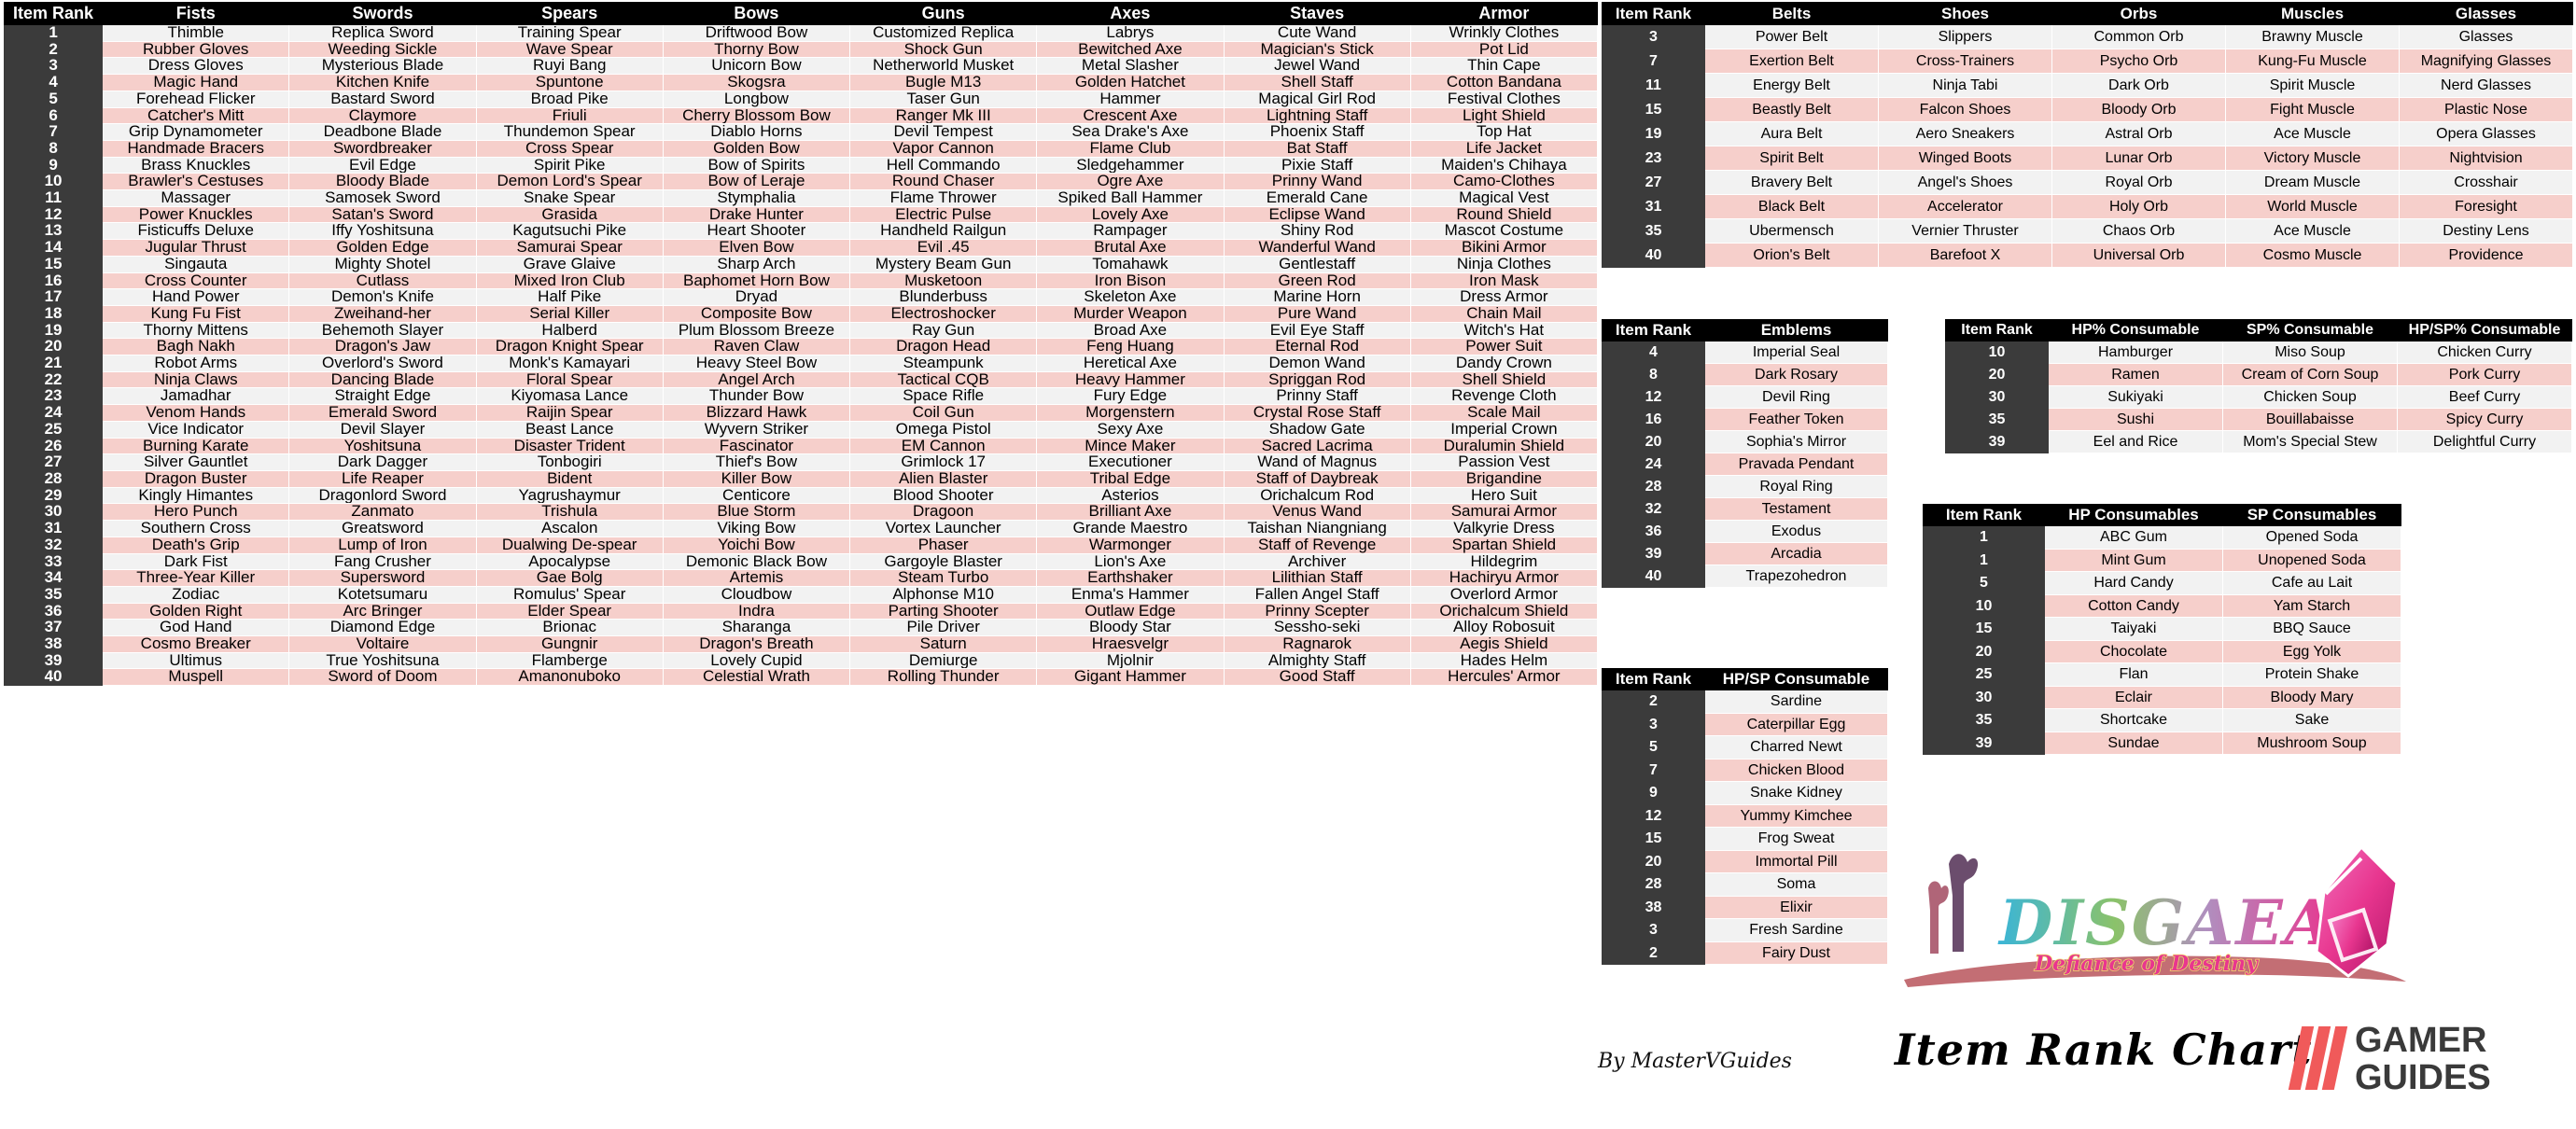 The height and width of the screenshot is (1129, 2576). I want to click on item-name-cell: Executioner, so click(1130, 462).